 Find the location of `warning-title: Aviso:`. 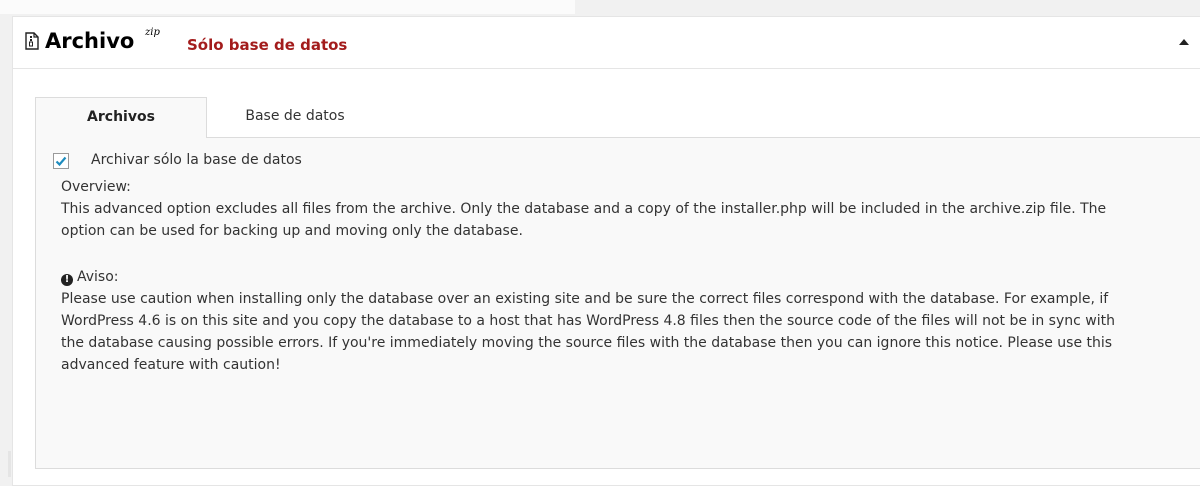

warning-title: Aviso: is located at coordinates (98, 277).